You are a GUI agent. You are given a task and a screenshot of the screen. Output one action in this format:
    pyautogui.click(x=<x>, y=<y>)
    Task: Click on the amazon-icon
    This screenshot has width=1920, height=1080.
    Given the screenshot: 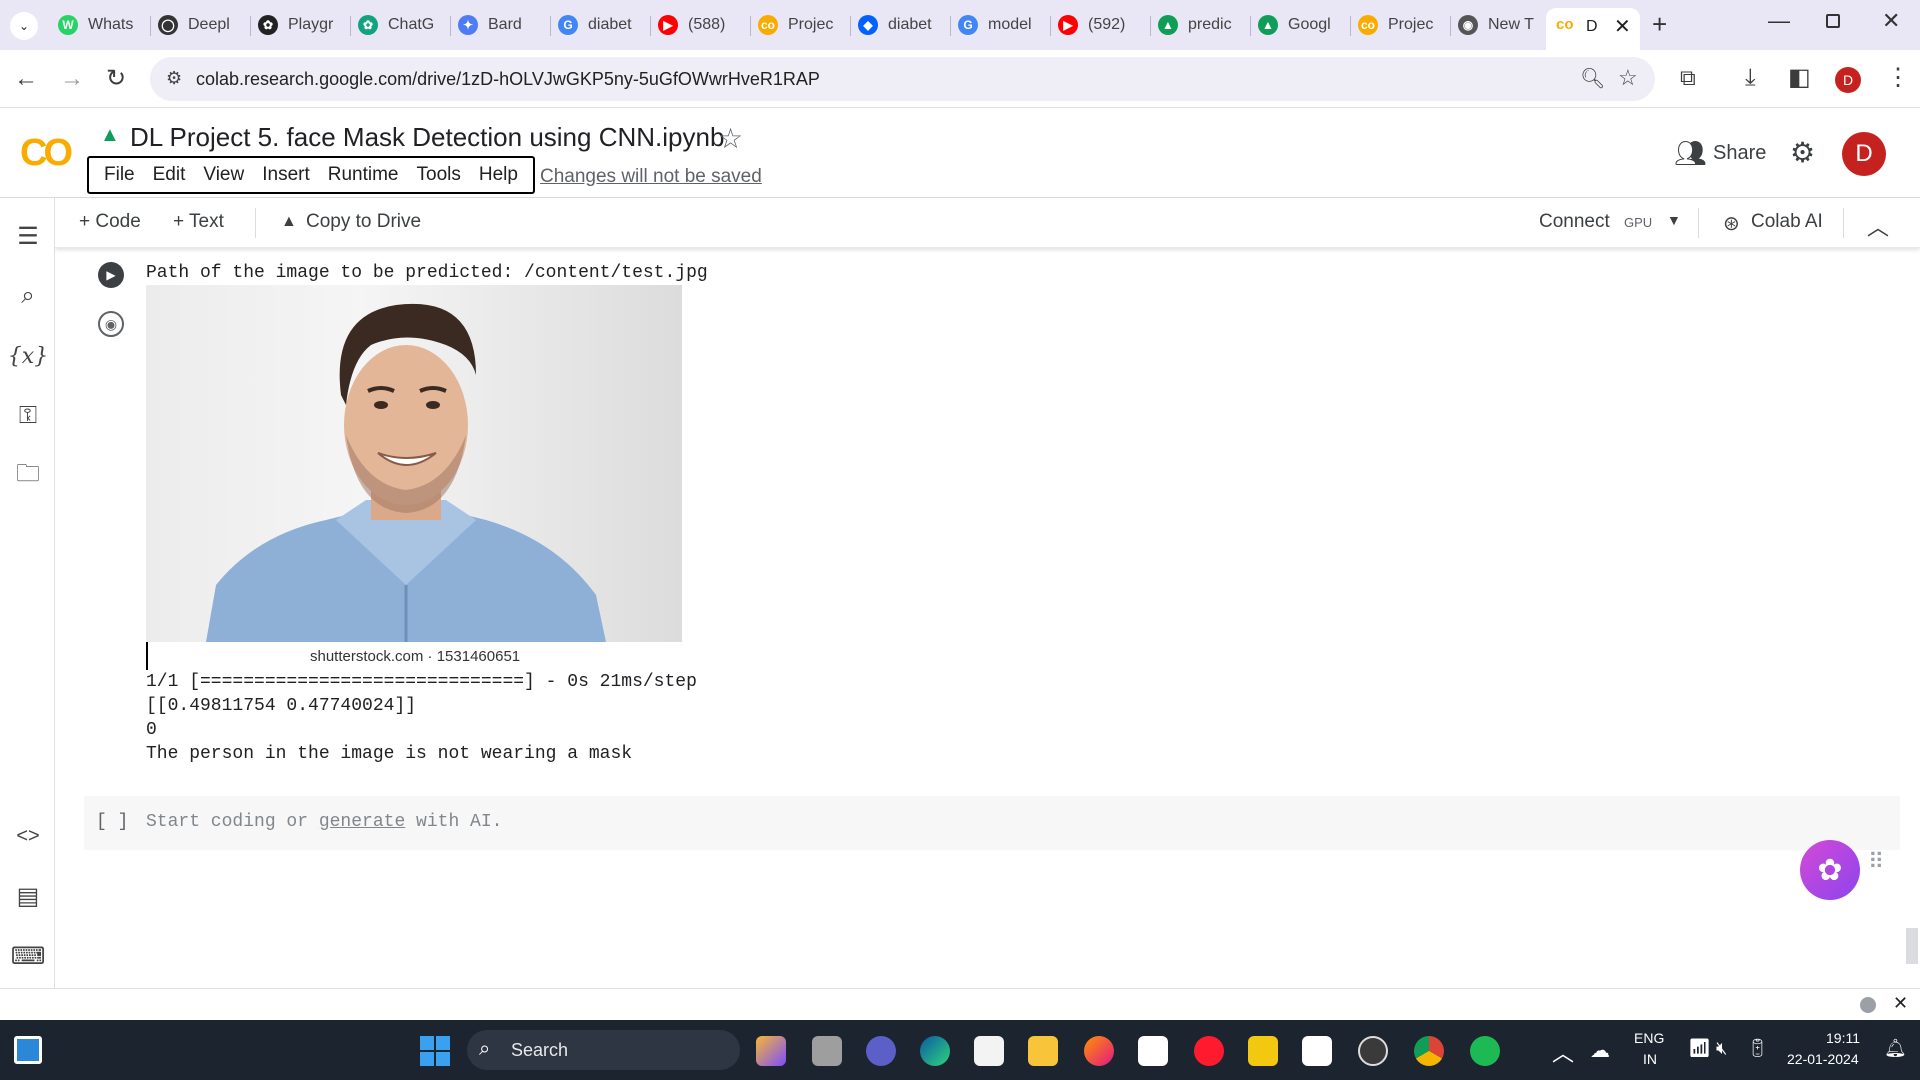 What is the action you would take?
    pyautogui.click(x=1153, y=1051)
    